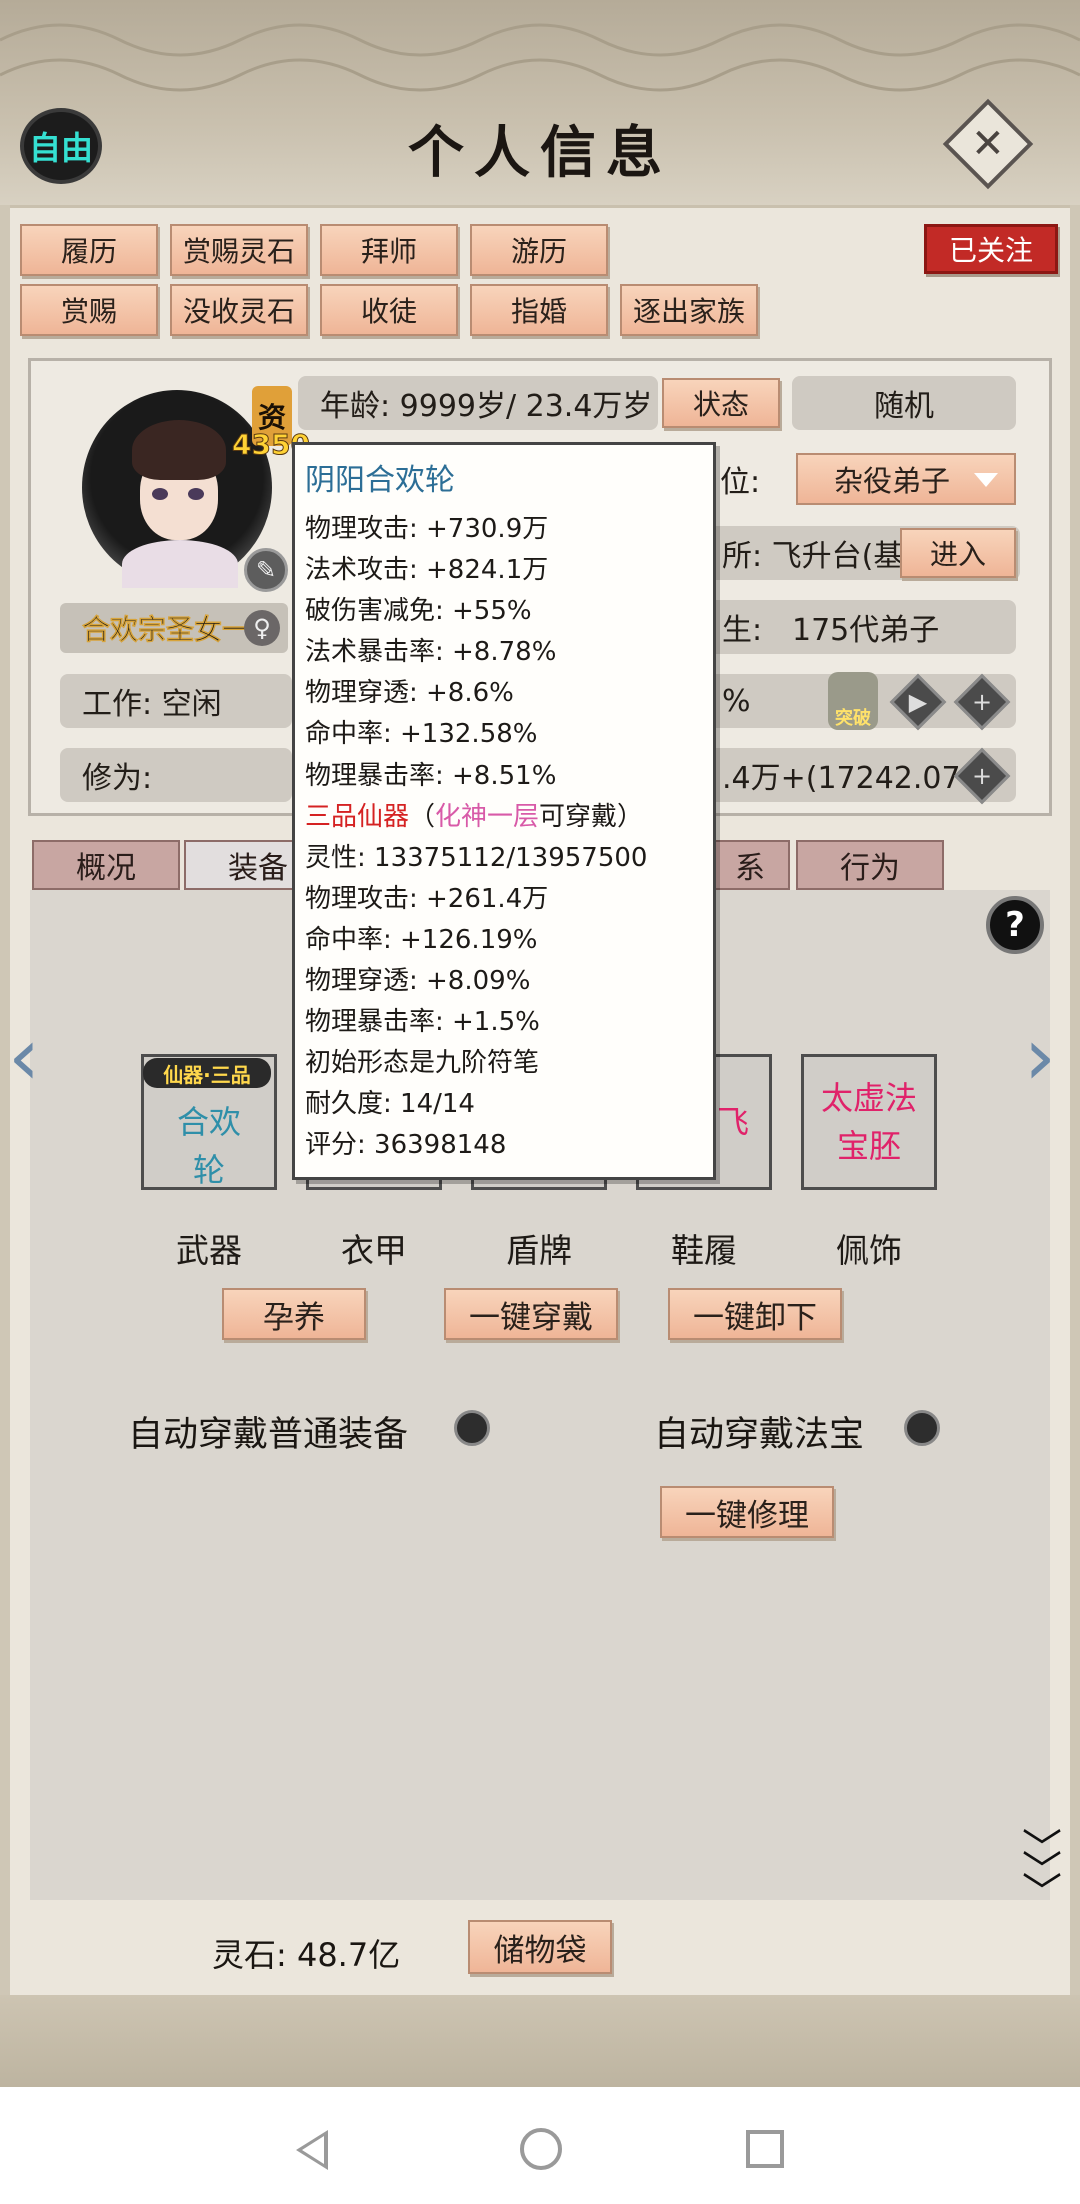 Image resolution: width=1080 pixels, height=2204 pixels. Describe the element at coordinates (539, 310) in the screenshot. I see `arrange-marriage-button: 指婚` at that location.